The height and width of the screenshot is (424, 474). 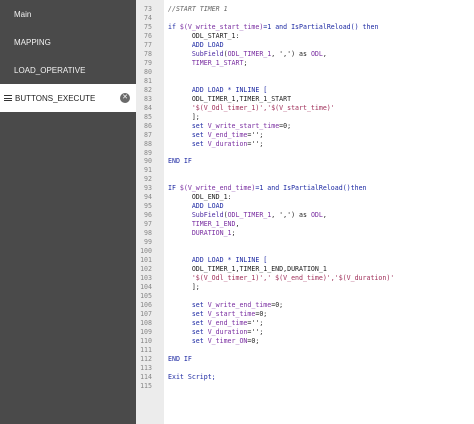 I want to click on line-number: 111, so click(x=146, y=349).